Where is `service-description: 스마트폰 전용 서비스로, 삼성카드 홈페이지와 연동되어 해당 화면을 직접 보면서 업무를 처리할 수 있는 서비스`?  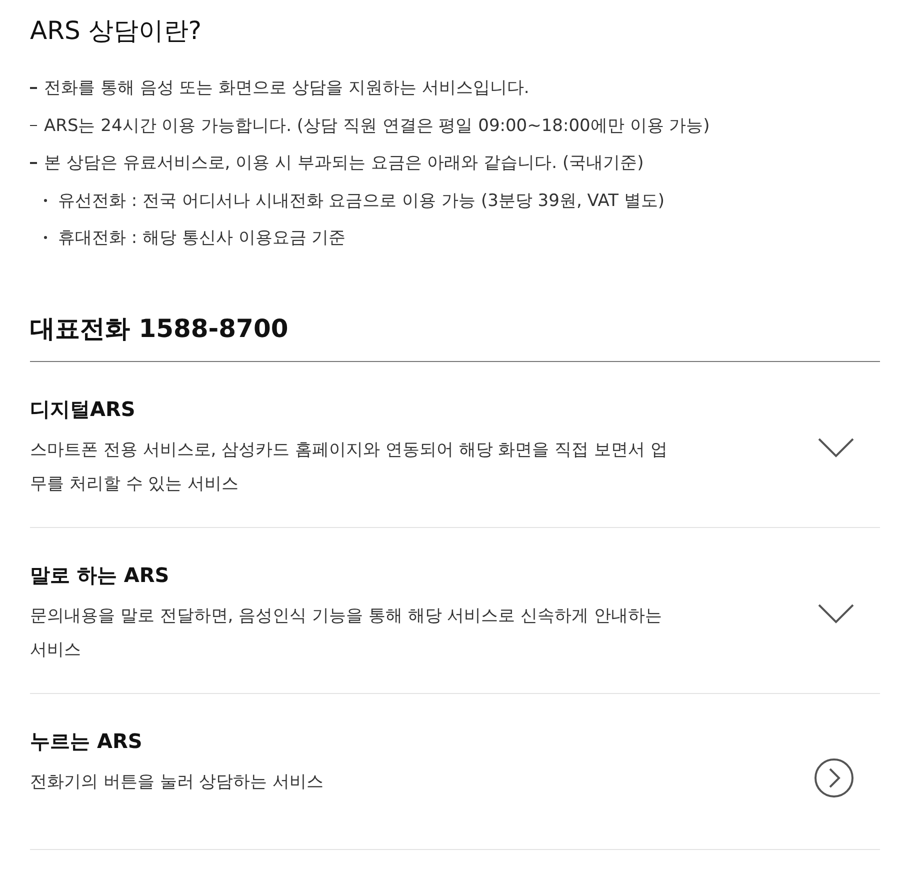
service-description: 스마트폰 전용 서비스로, 삼성카드 홈페이지와 연동되어 해당 화면을 직접 보면서 업무를 처리할 수 있는 서비스 is located at coordinates (349, 467).